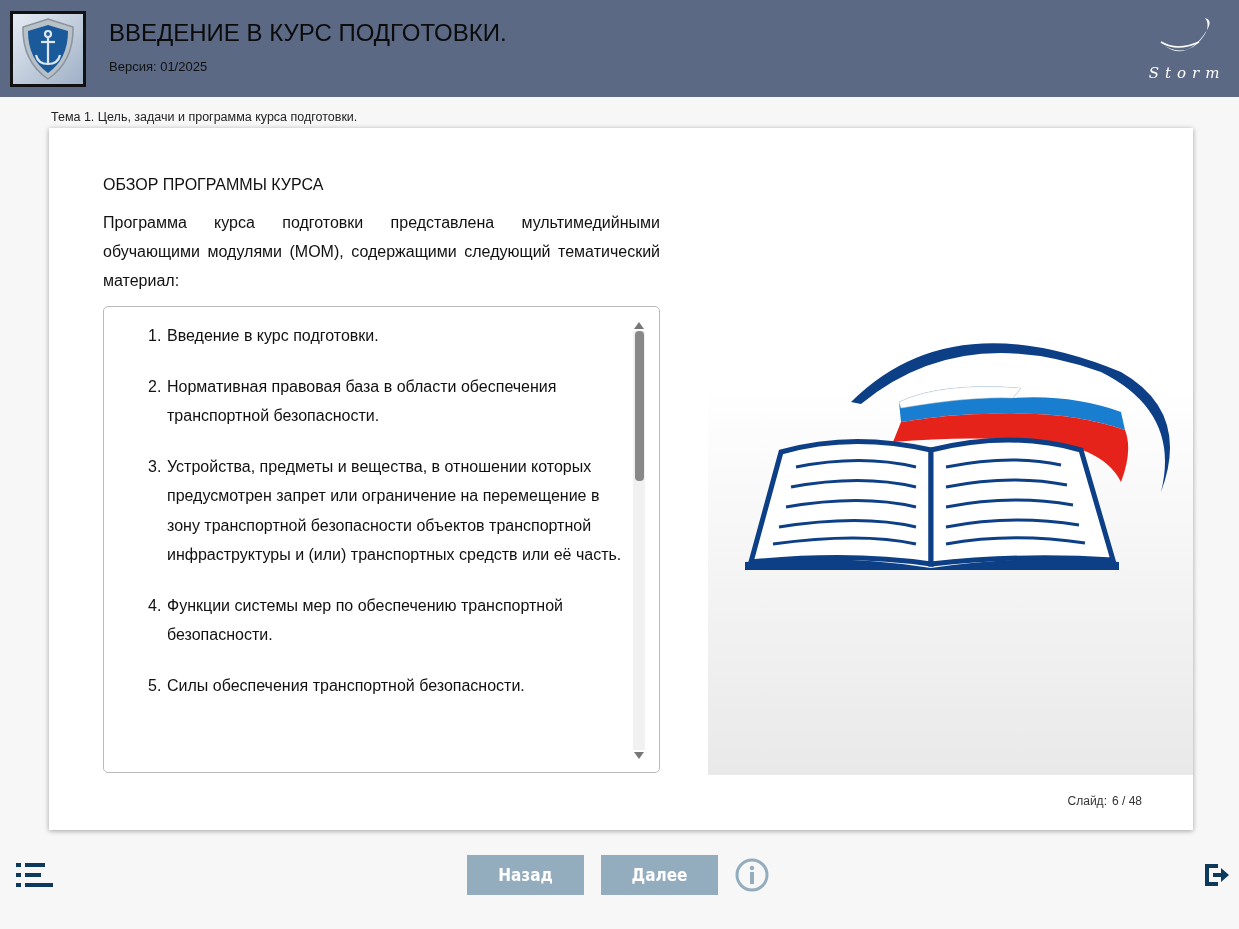  I want to click on item-text: Устройства, предметы и вещества, в отношении которых предусмотрен запрет или ограничение на перемещение в зону транспортной безопасности объектов транспортной инфраструктуры и (или) транспортных средств или её часть., so click(395, 510).